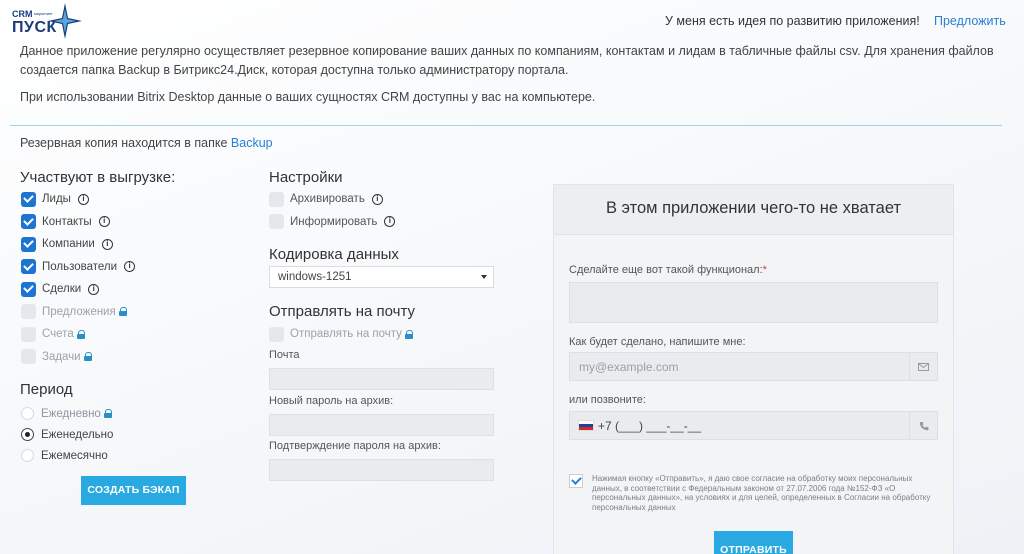 The height and width of the screenshot is (554, 1024). I want to click on period-daily: Ежедневно, so click(67, 413).